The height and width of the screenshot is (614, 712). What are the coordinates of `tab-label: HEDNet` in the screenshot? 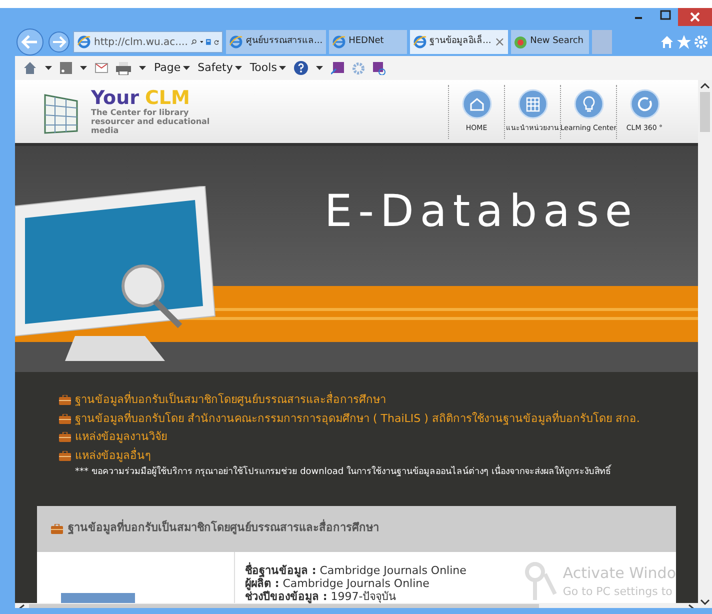 It's located at (366, 41).